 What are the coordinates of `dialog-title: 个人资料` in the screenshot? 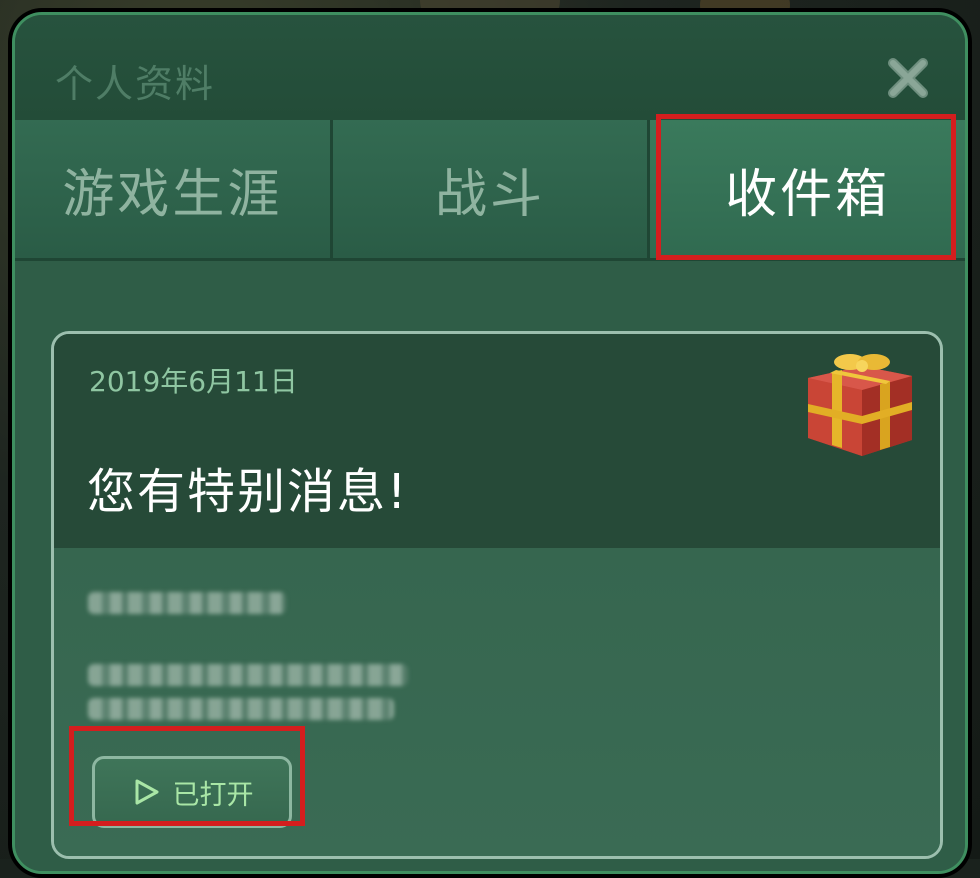 It's located at (135, 84).